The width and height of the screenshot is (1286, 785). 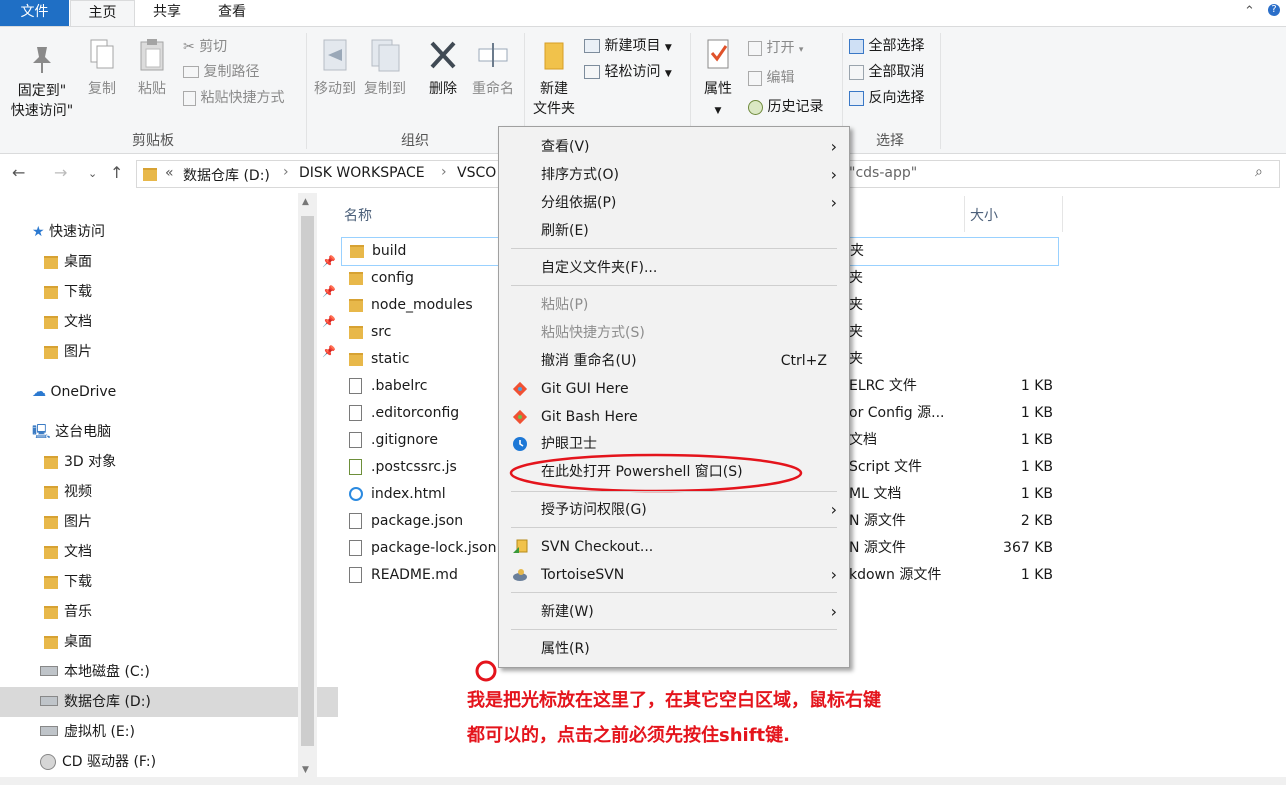 What do you see at coordinates (329, 351) in the screenshot?
I see `pin-icon: 📌` at bounding box center [329, 351].